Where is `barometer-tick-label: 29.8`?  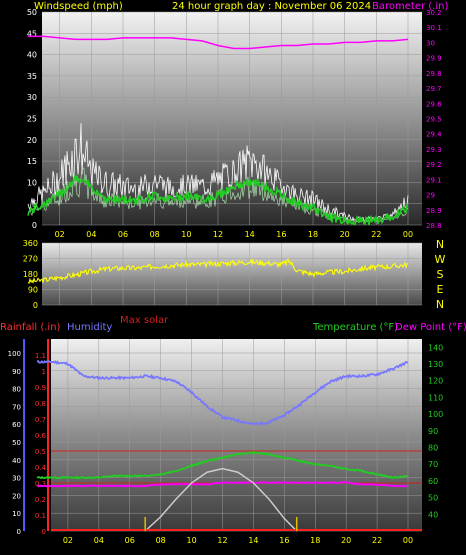
barometer-tick-label: 29.8 is located at coordinates (434, 74).